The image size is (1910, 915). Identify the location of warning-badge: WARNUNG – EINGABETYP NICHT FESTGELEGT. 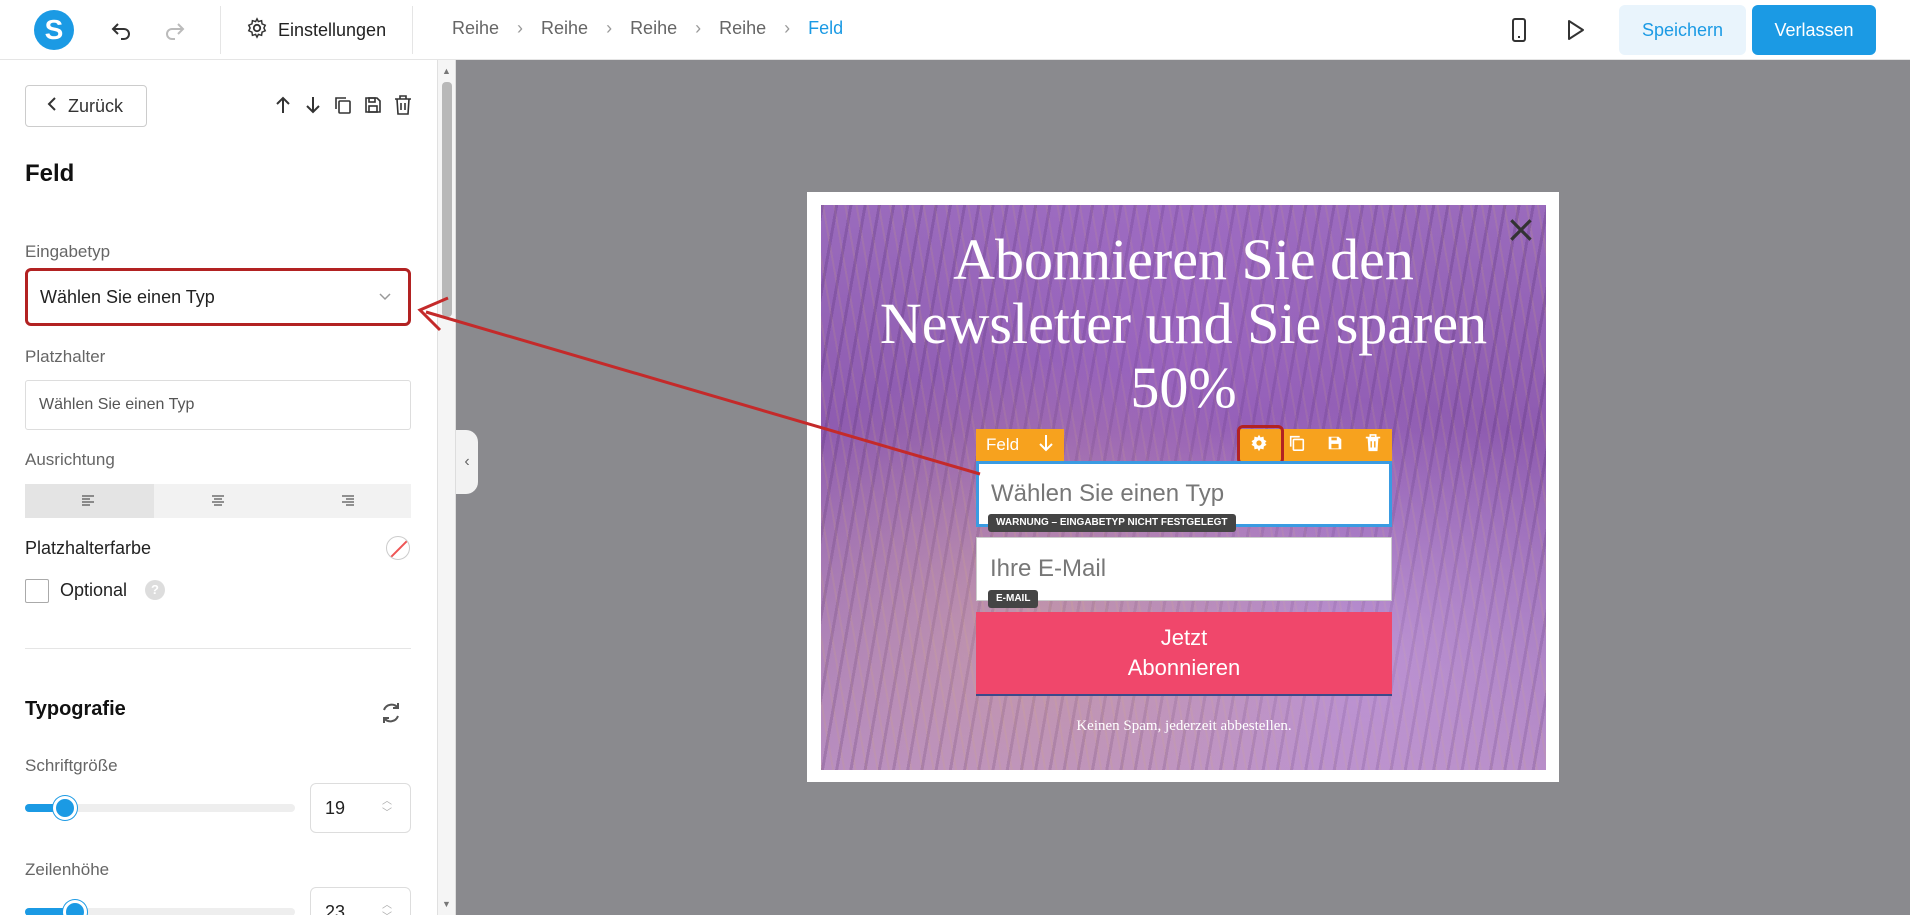
(1112, 523).